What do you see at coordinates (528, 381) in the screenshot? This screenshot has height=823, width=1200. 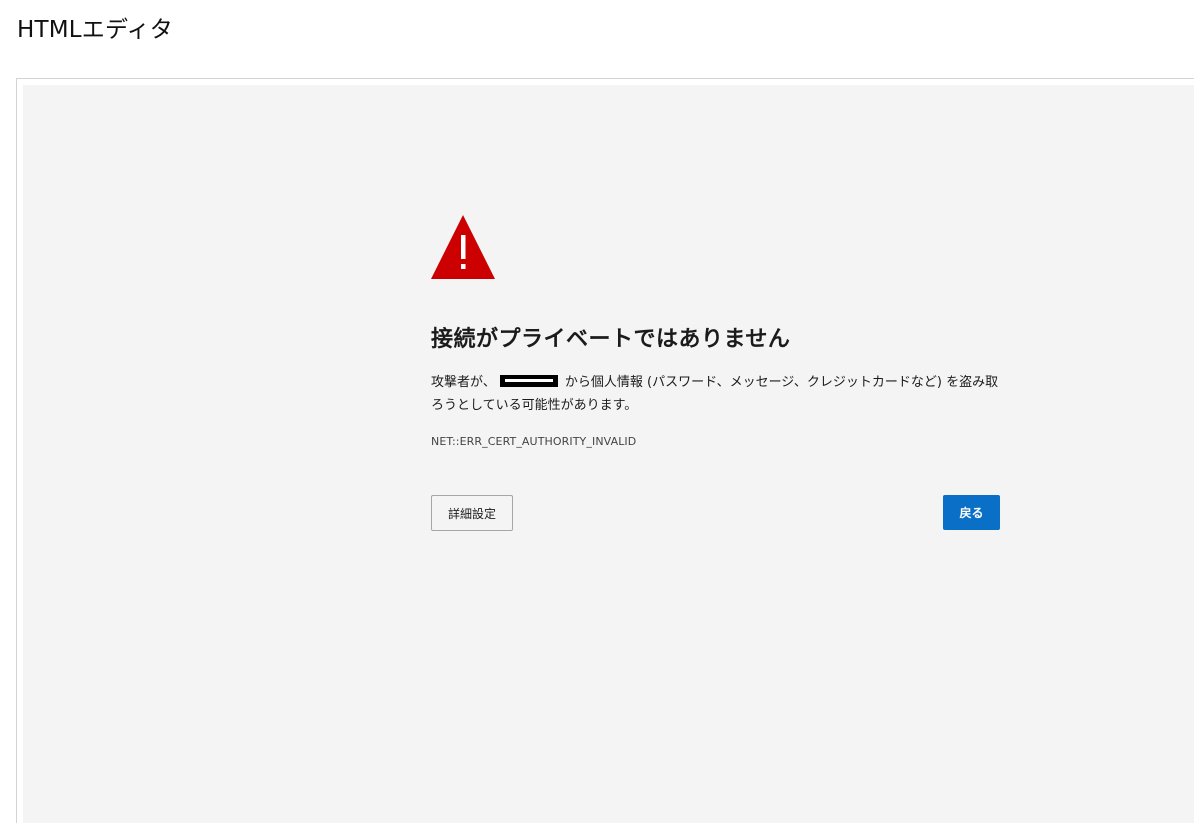 I see `redacted-hostname` at bounding box center [528, 381].